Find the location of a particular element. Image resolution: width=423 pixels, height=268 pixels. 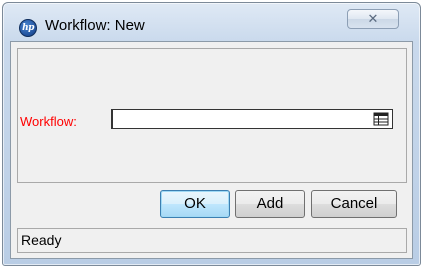

status-text: Ready is located at coordinates (41, 240).